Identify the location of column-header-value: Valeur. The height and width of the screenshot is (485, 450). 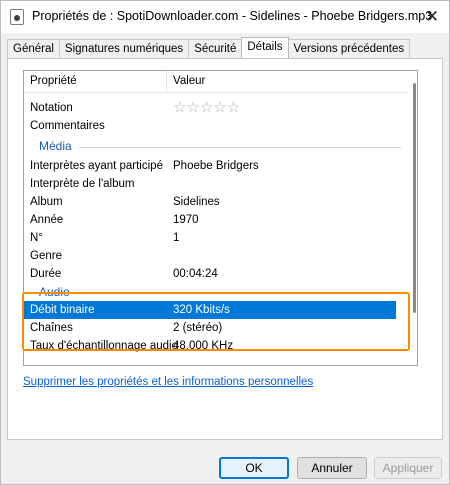
(189, 81).